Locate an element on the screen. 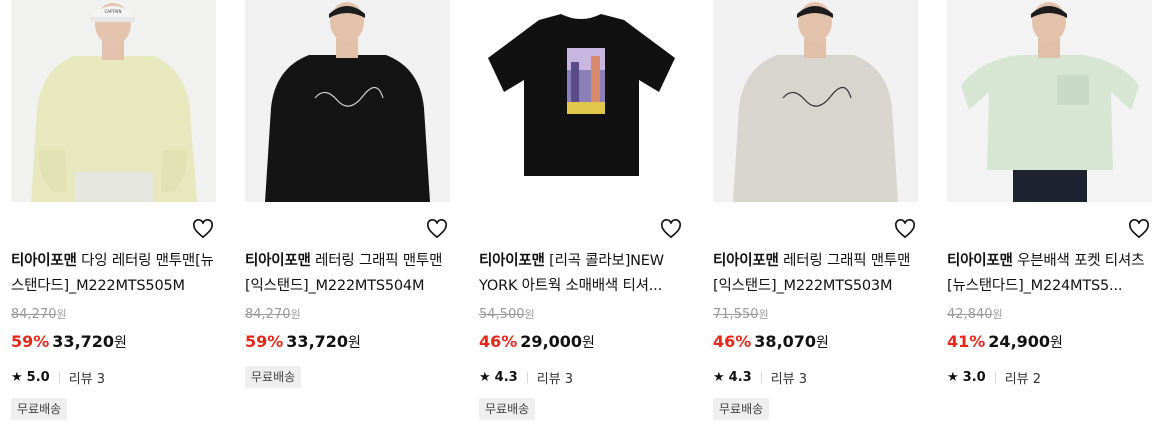 This screenshot has width=1157, height=440. product-title: 티아이포맨 다잉 레터링 맨투맨[뉴스탠다드]_M222MTS505M is located at coordinates (114, 274).